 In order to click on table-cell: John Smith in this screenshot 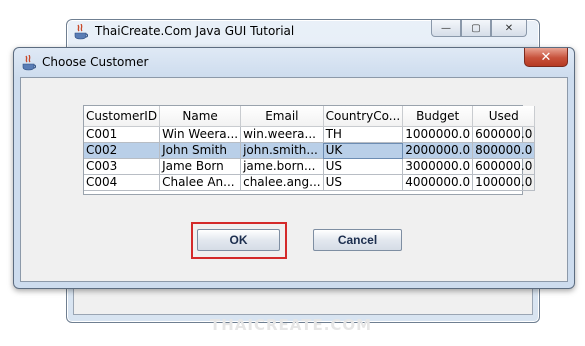, I will do `click(200, 150)`.